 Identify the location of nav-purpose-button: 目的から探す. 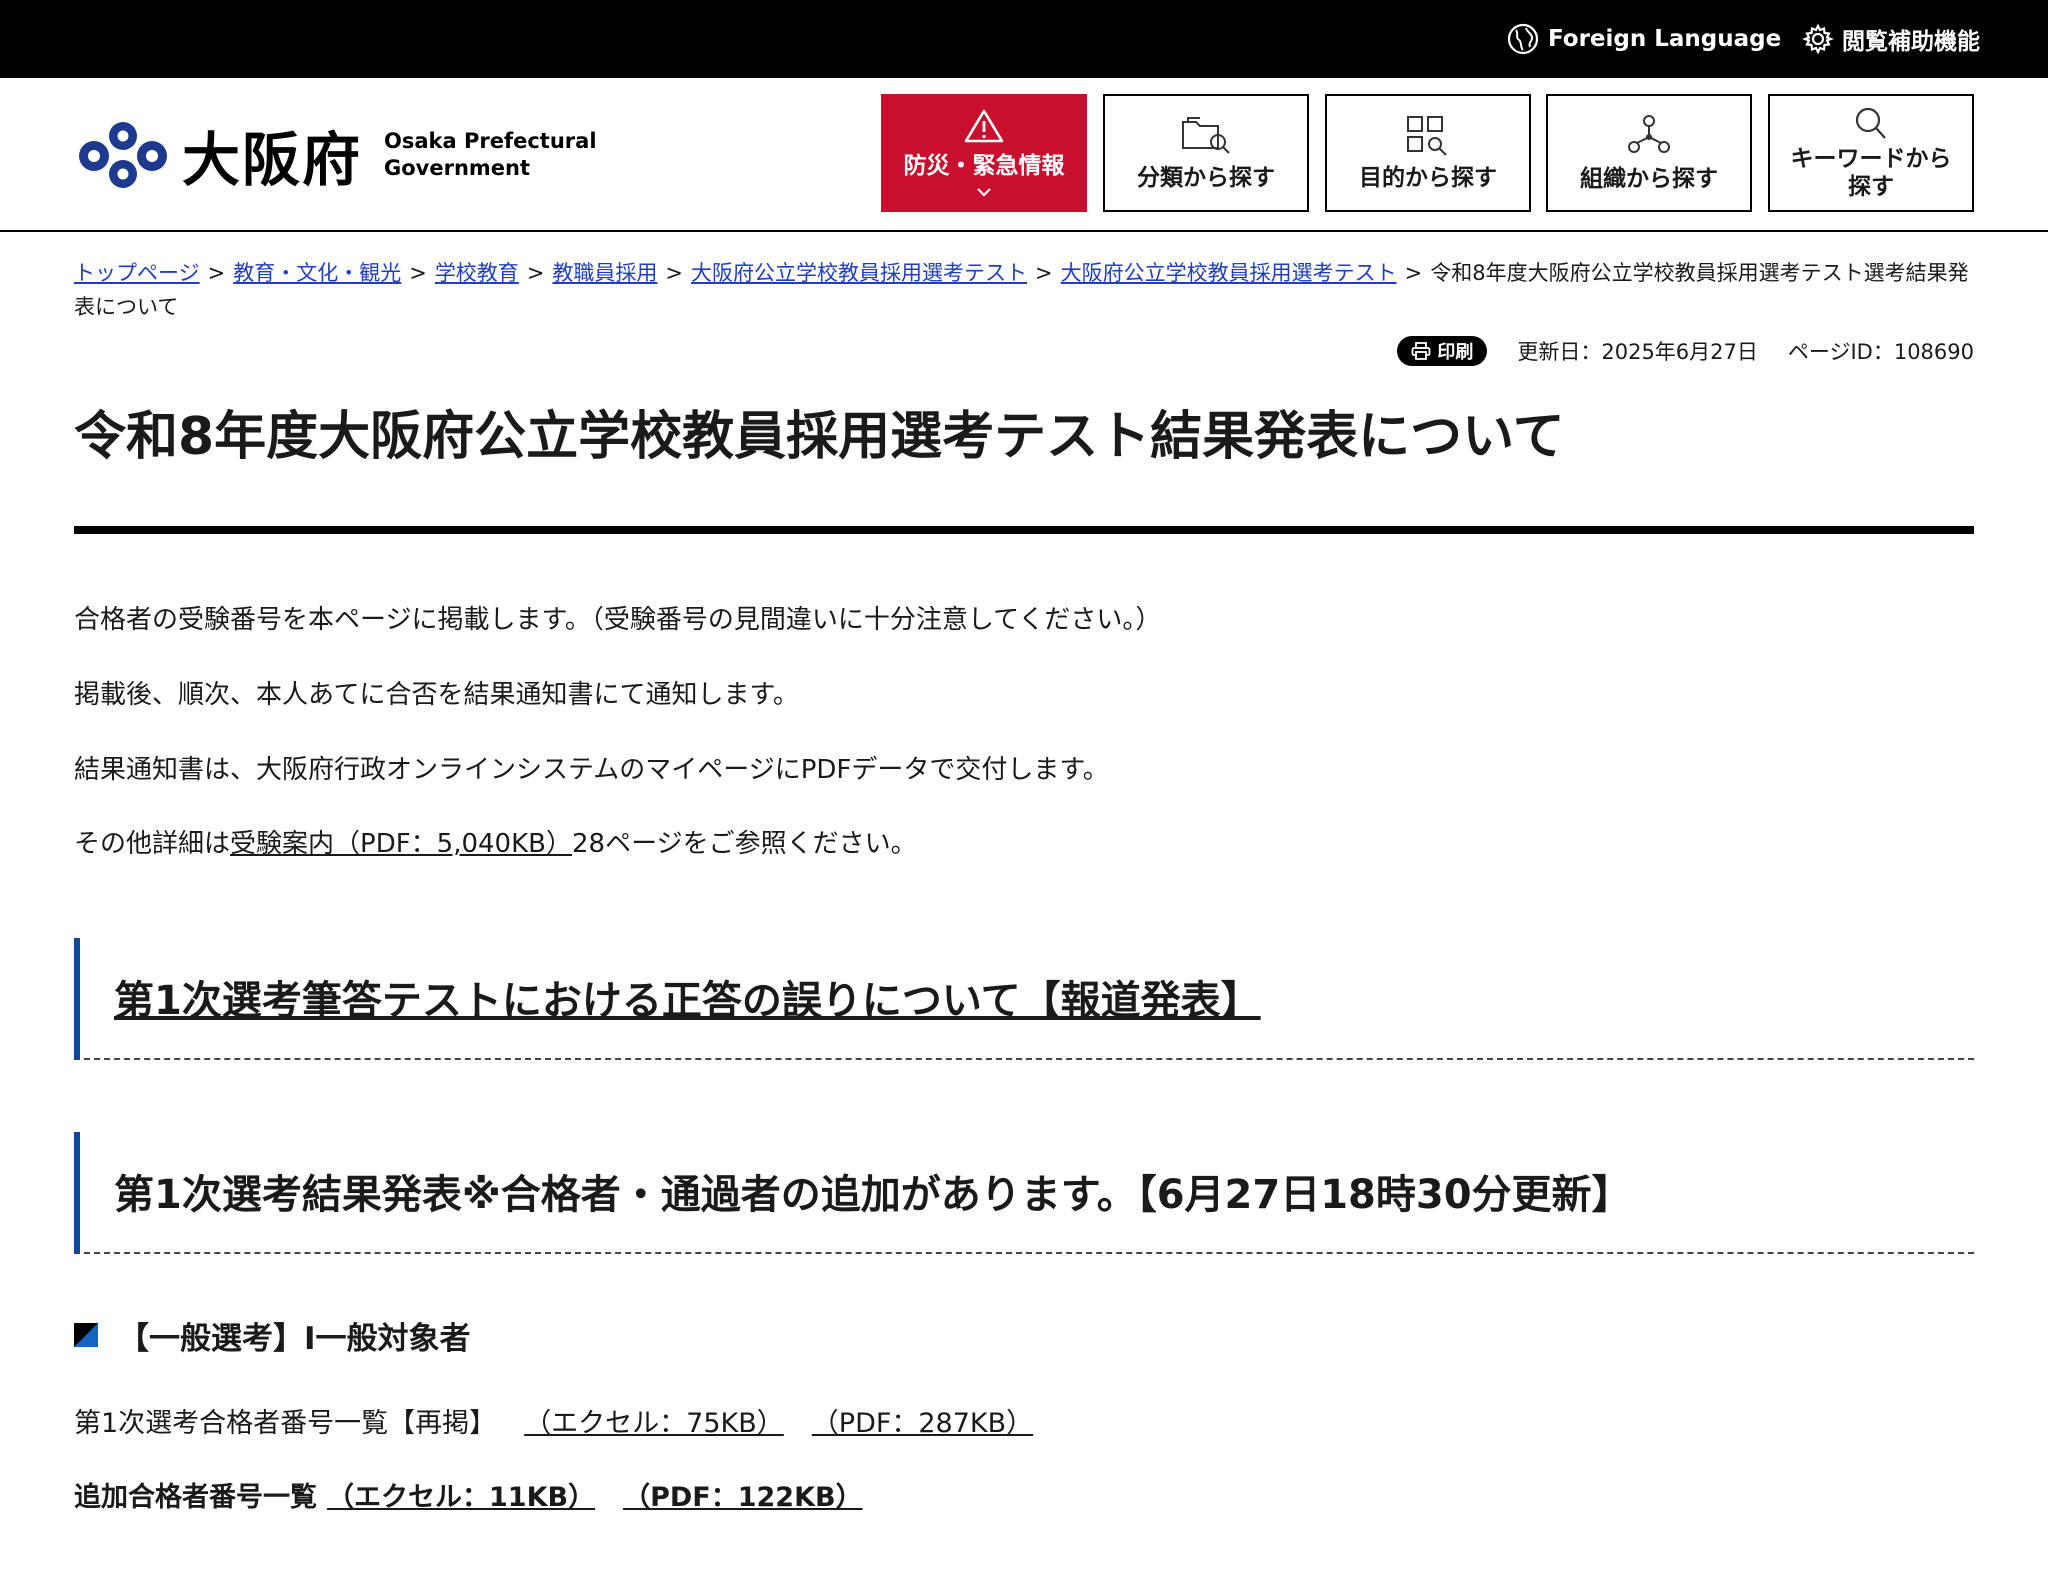
(1428, 153).